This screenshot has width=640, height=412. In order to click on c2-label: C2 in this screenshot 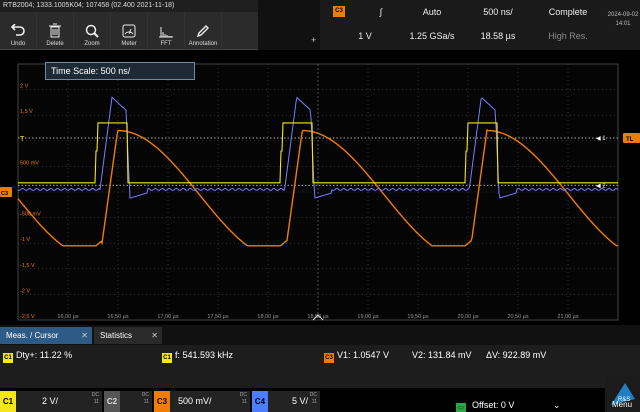, I will do `click(112, 401)`.